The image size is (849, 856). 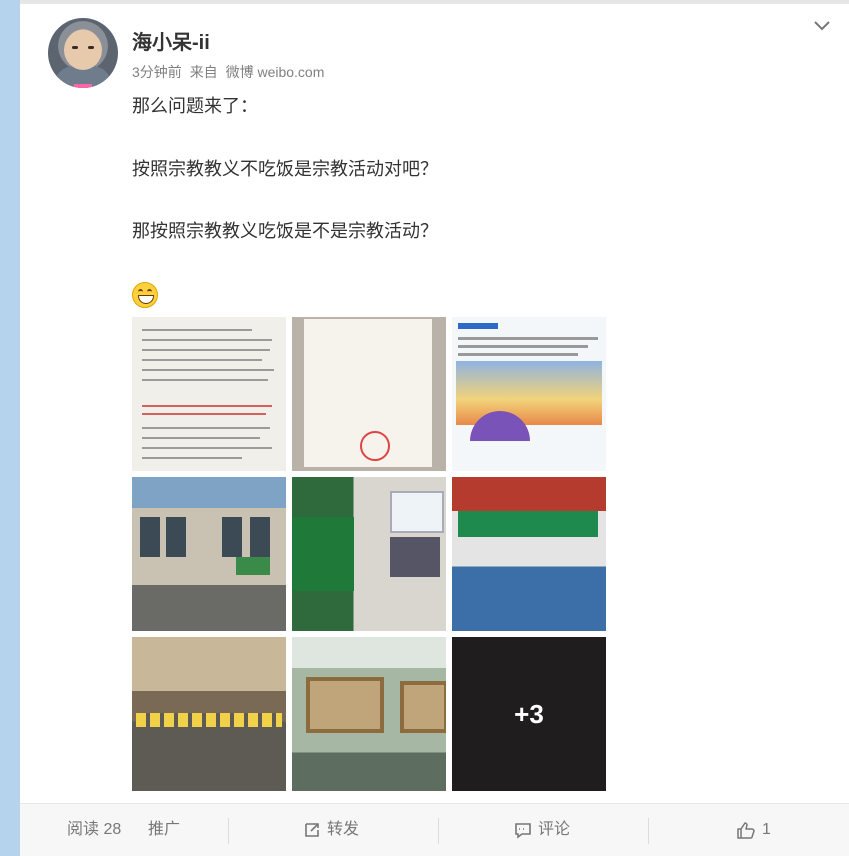 What do you see at coordinates (195, 106) in the screenshot?
I see `post-text-line-1: 那么问题来了：` at bounding box center [195, 106].